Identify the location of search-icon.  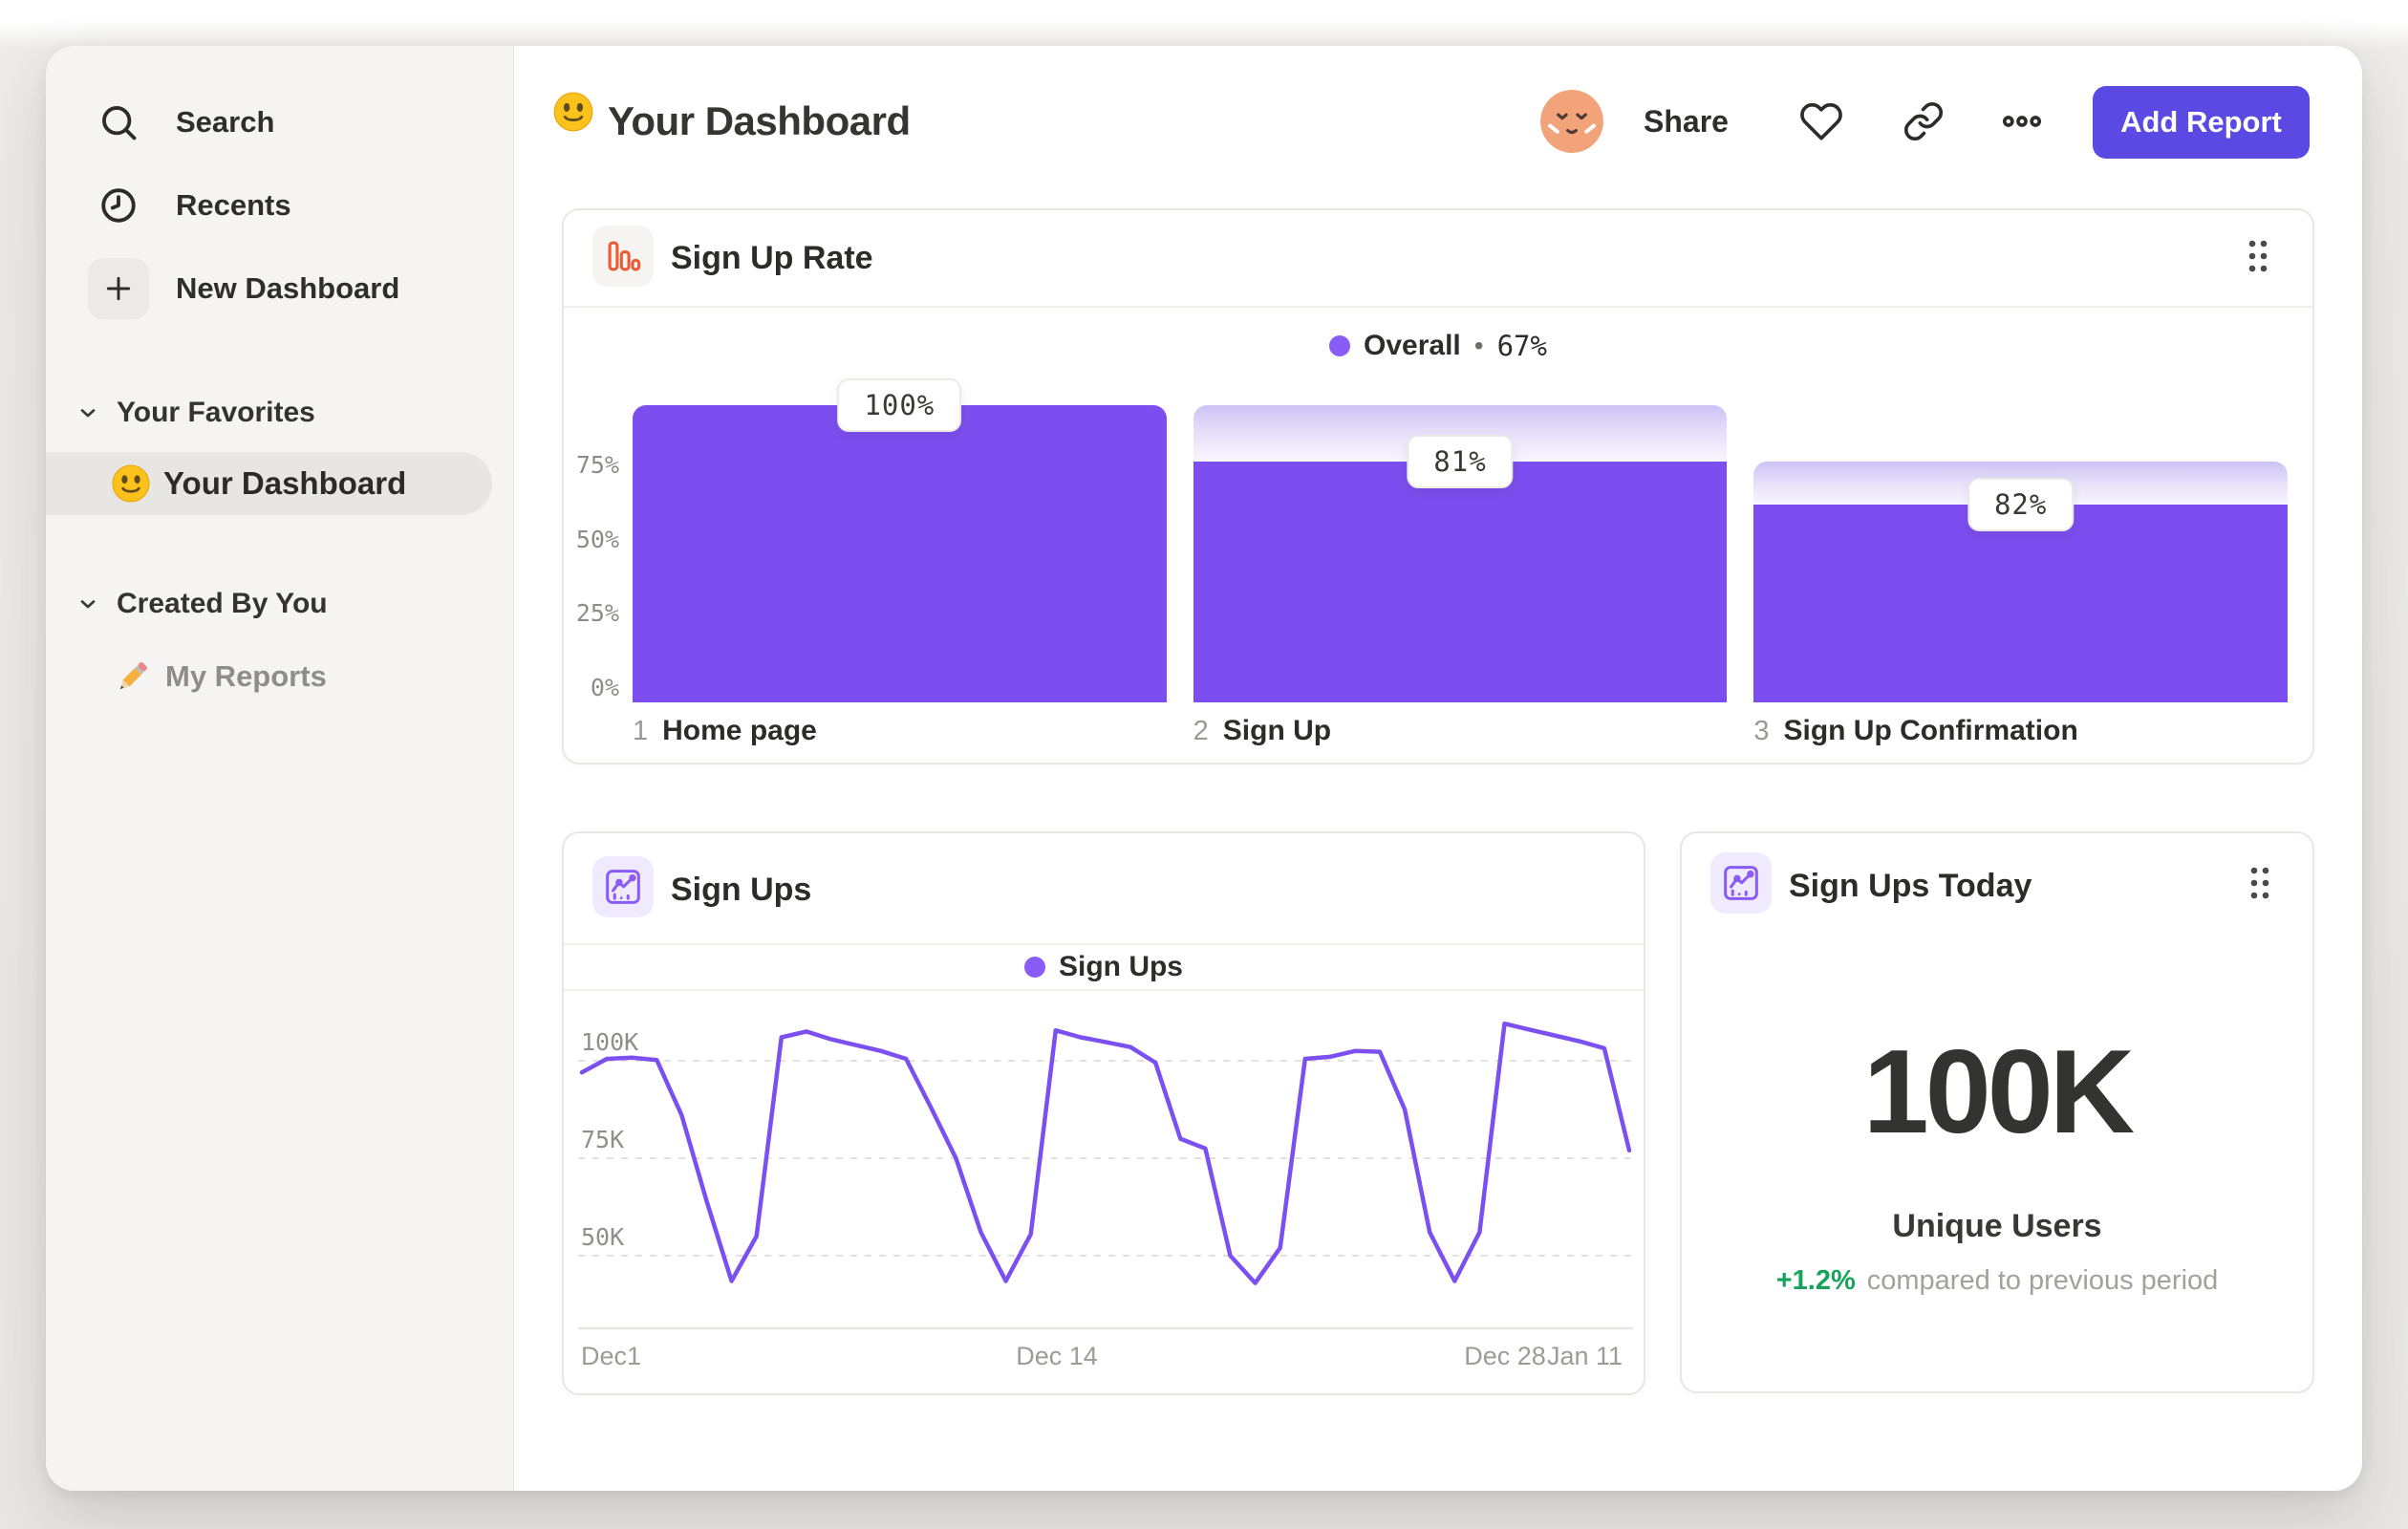
(119, 122).